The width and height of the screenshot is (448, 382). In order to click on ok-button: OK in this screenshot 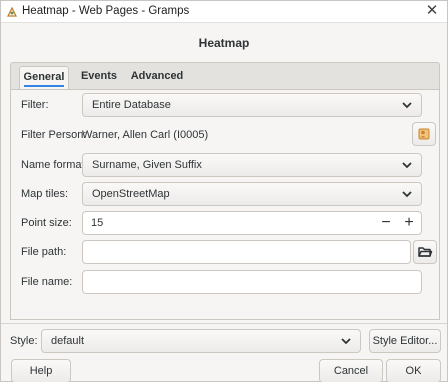, I will do `click(413, 370)`.